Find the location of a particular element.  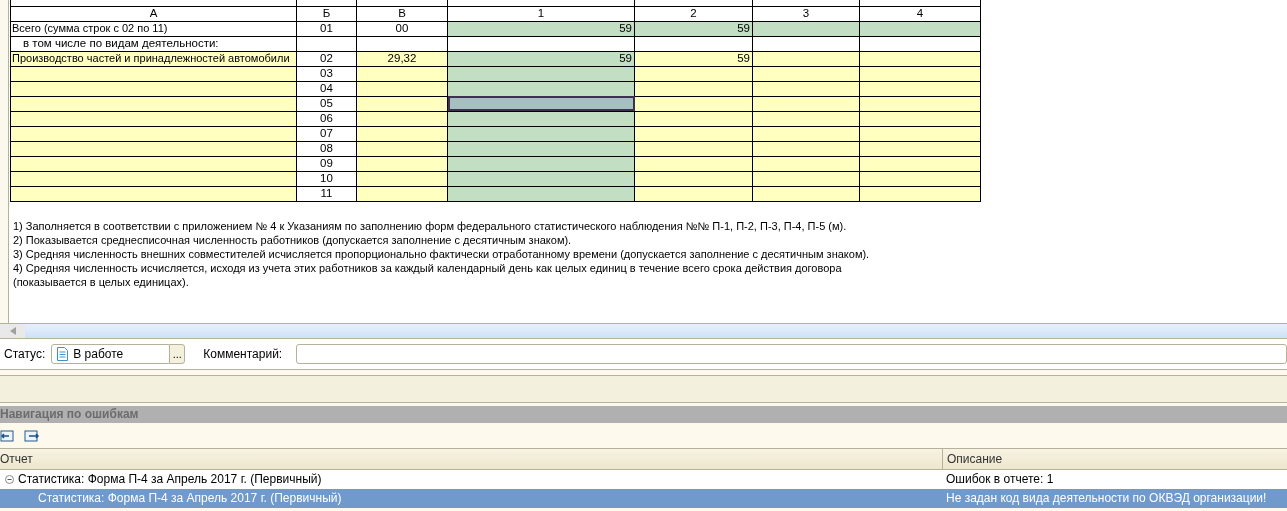

document-icon is located at coordinates (63, 354).